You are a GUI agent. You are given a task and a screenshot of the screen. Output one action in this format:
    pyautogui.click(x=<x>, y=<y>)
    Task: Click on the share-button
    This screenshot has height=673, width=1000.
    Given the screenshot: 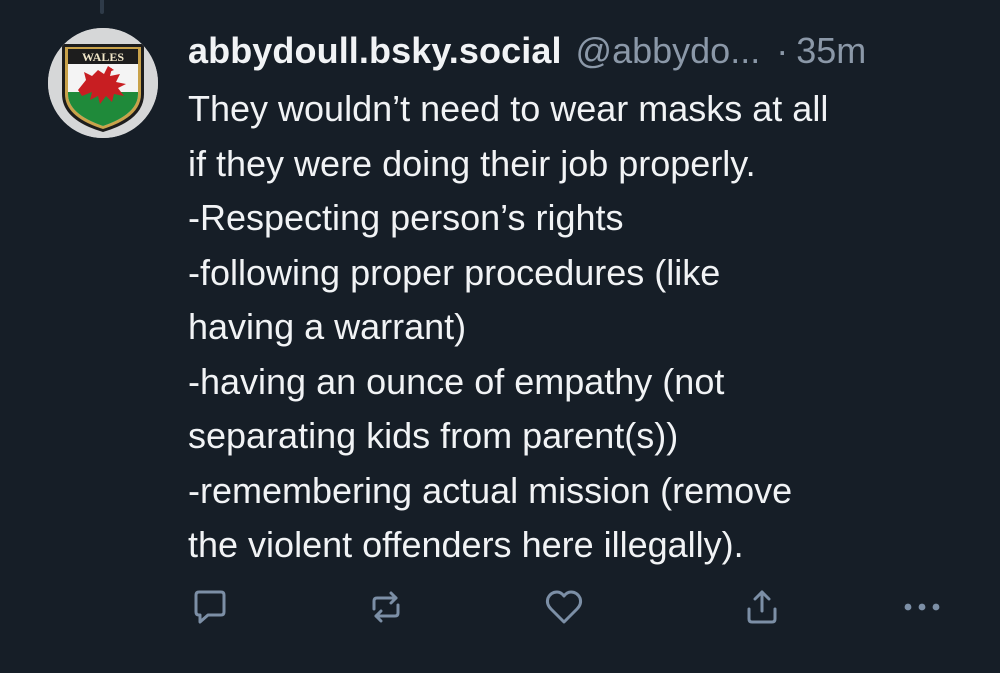 What is the action you would take?
    pyautogui.click(x=762, y=607)
    